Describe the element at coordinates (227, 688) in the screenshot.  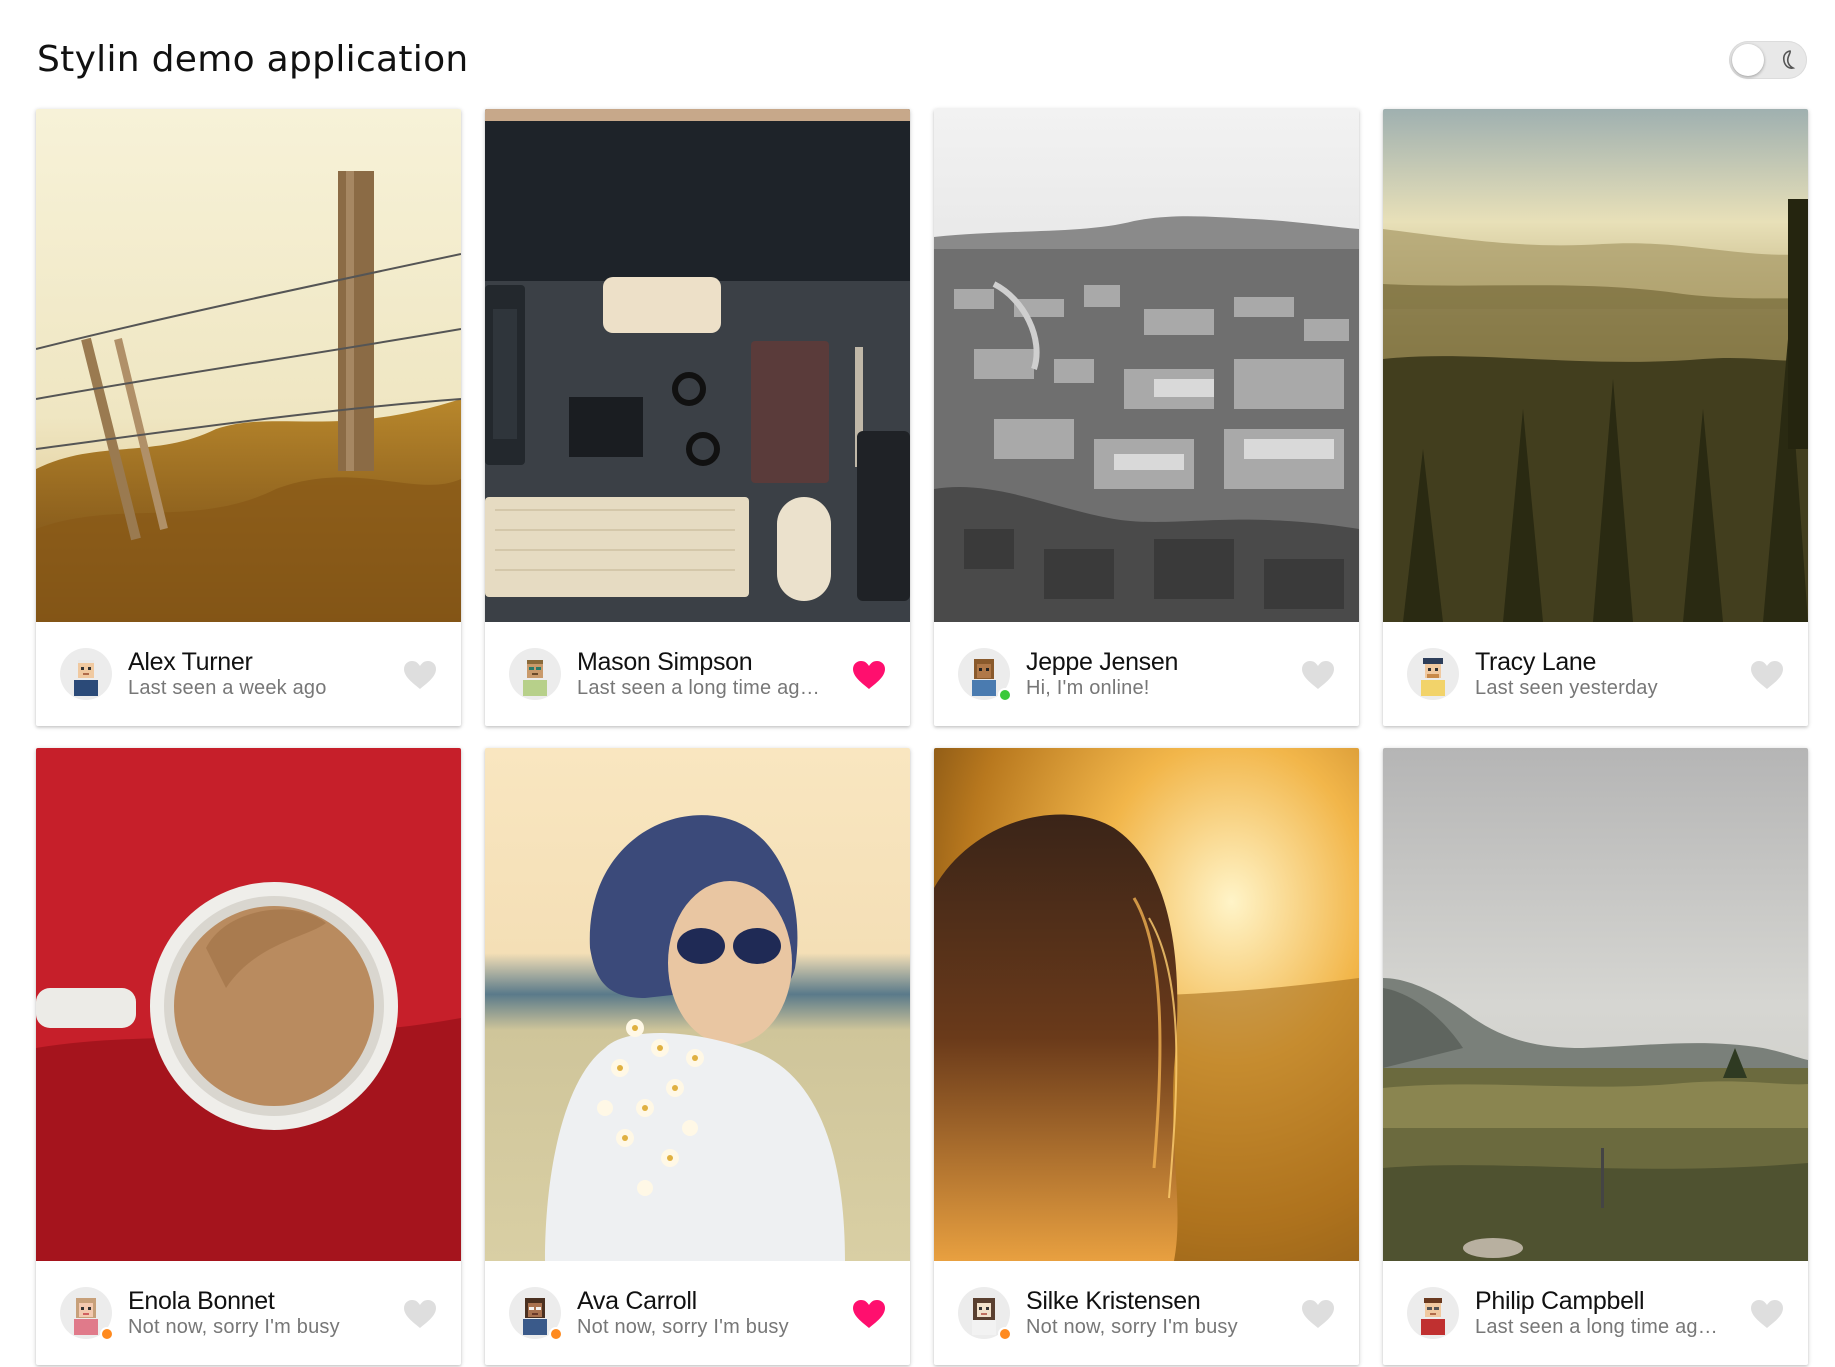
I see `user-status: Last seen a week ago` at that location.